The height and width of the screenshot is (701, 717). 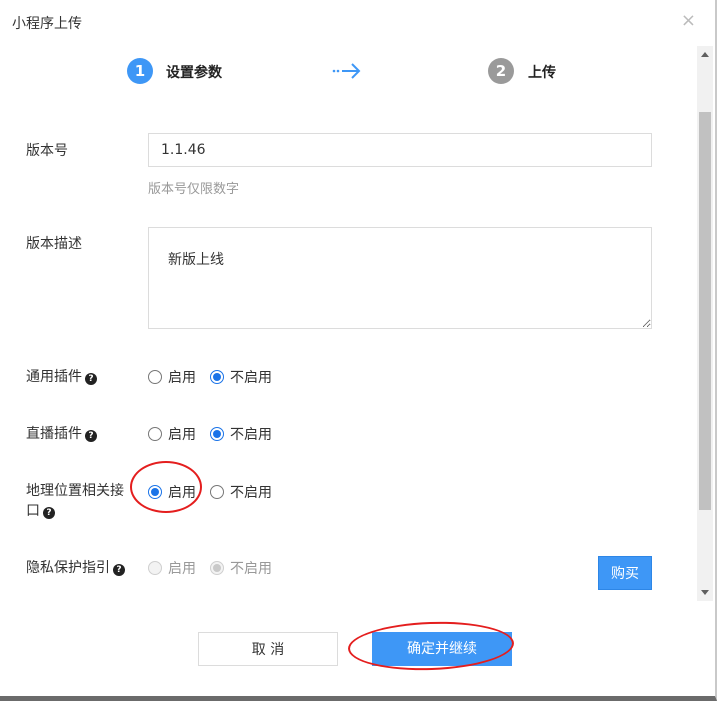 I want to click on close-icon: ×, so click(x=688, y=21).